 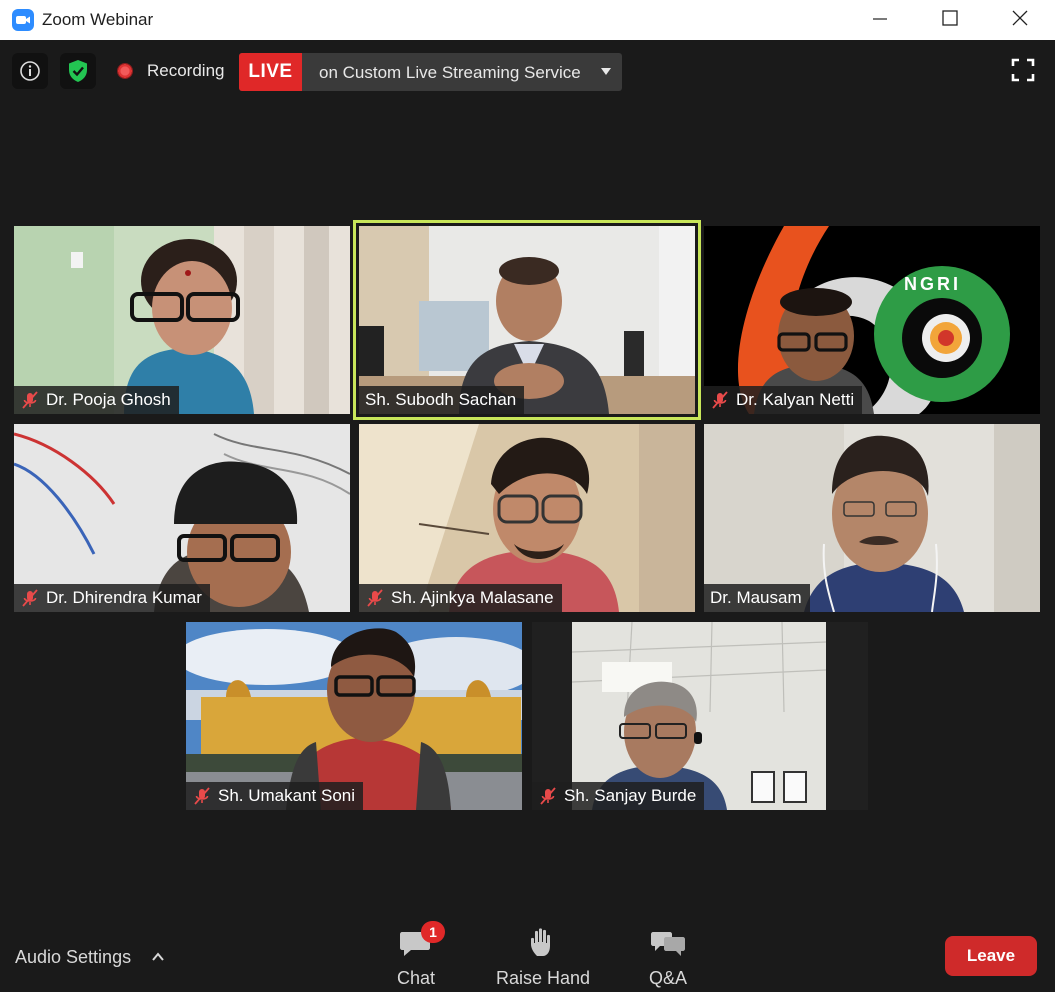 I want to click on participant-nameplate: Dr. Dhirendra Kumar, so click(x=112, y=598).